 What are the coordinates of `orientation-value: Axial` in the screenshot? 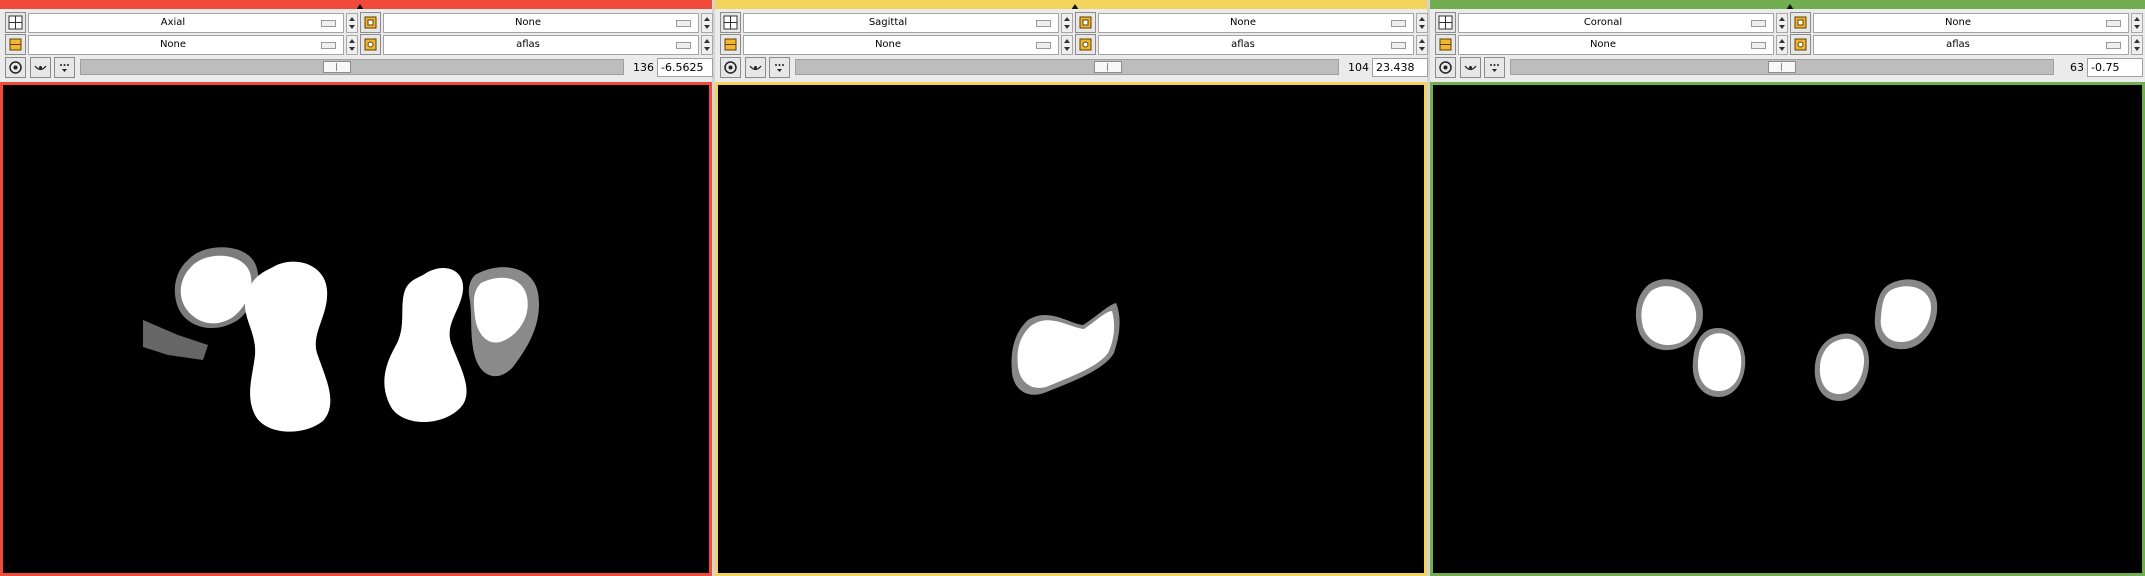 It's located at (173, 22).